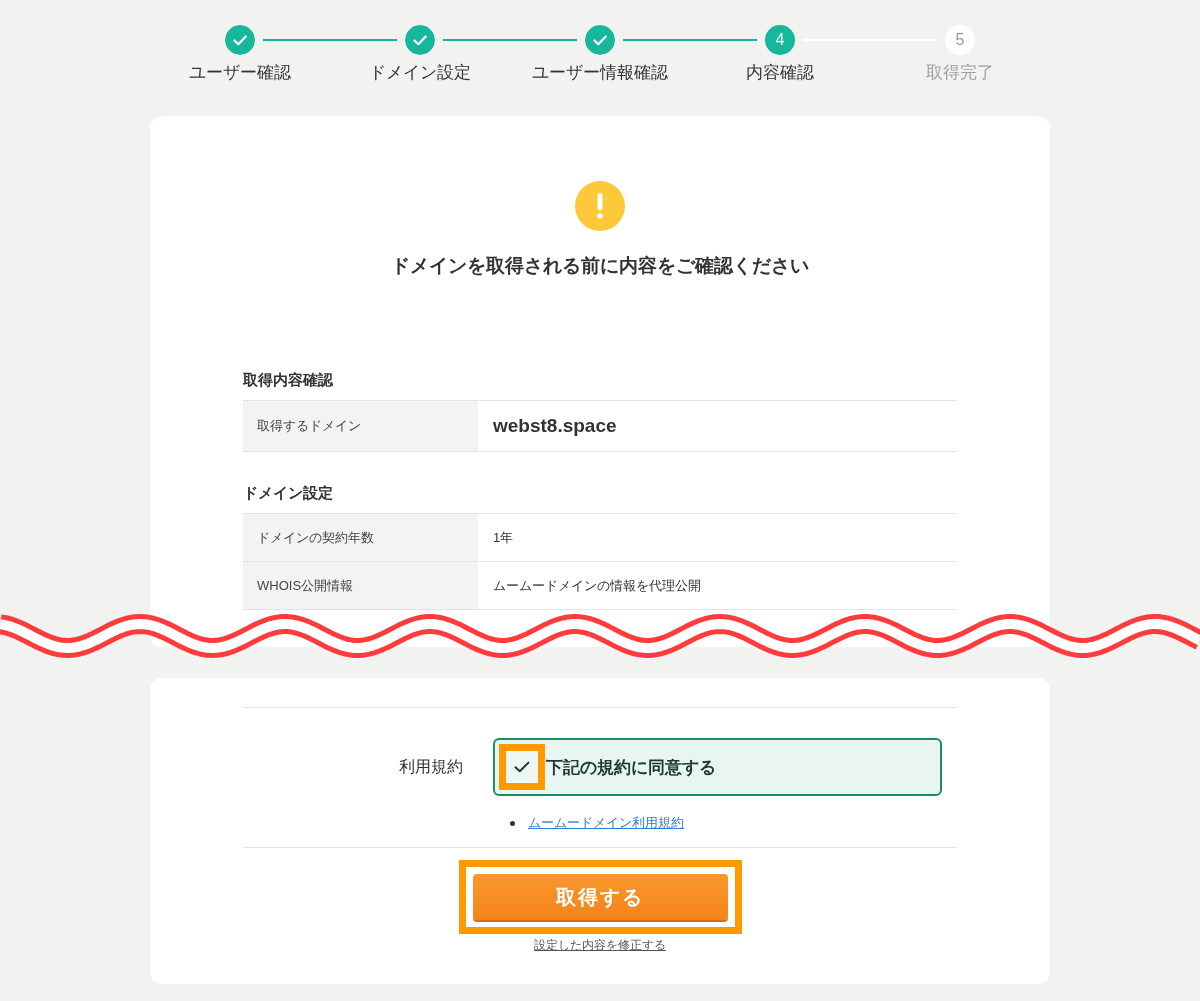 Image resolution: width=1200 pixels, height=1001 pixels. What do you see at coordinates (360, 537) in the screenshot?
I see `table-header-cell: ドメインの契約年数` at bounding box center [360, 537].